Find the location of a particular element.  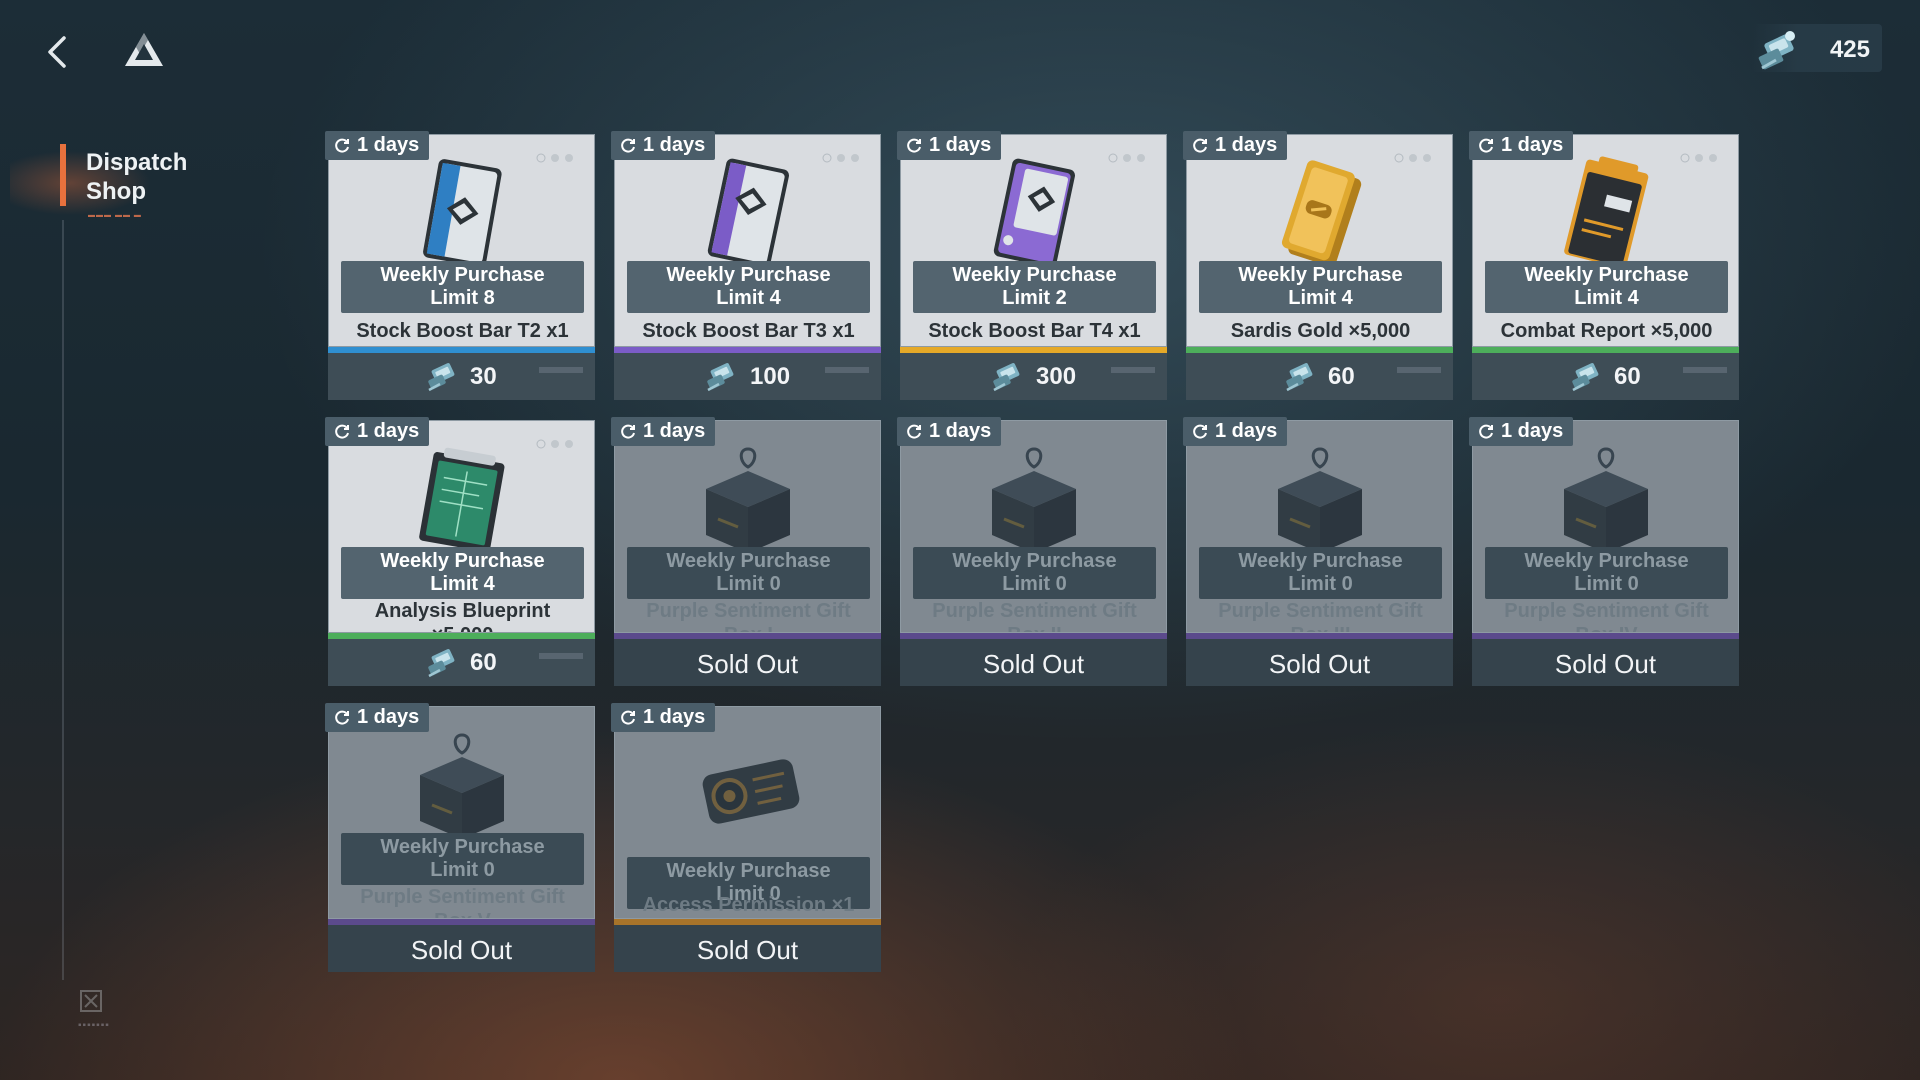

stock-boost-bar-t3-icon is located at coordinates (748, 213).